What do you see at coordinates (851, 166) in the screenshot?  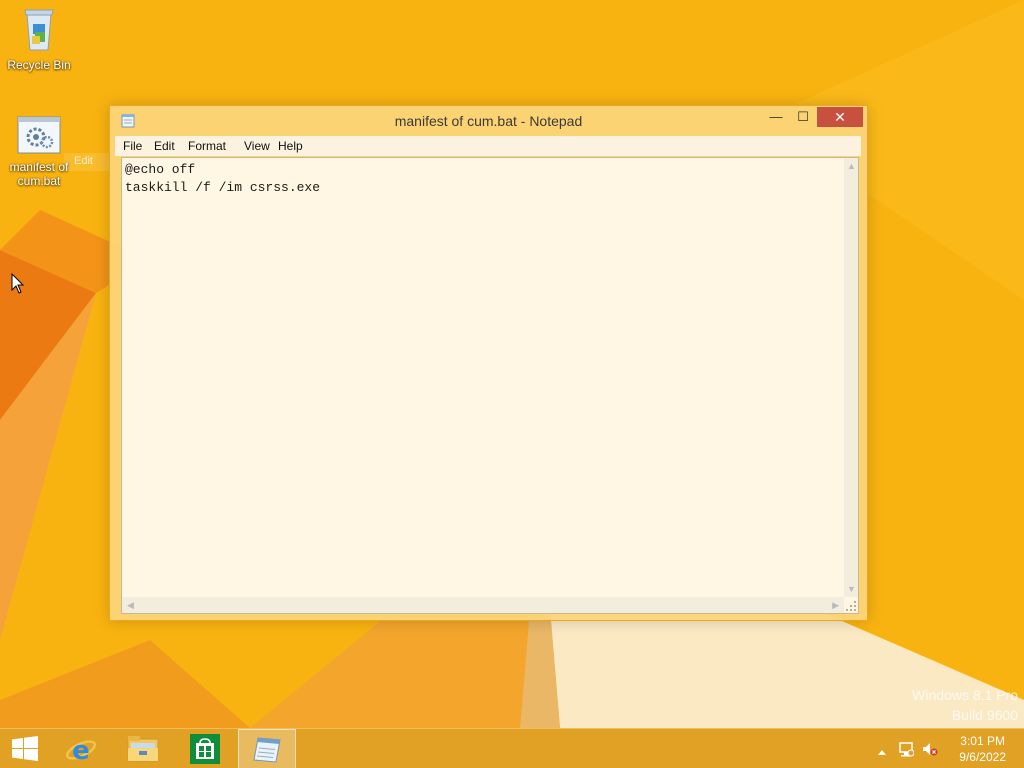 I see `scroll-up-arrow-icon: ▲` at bounding box center [851, 166].